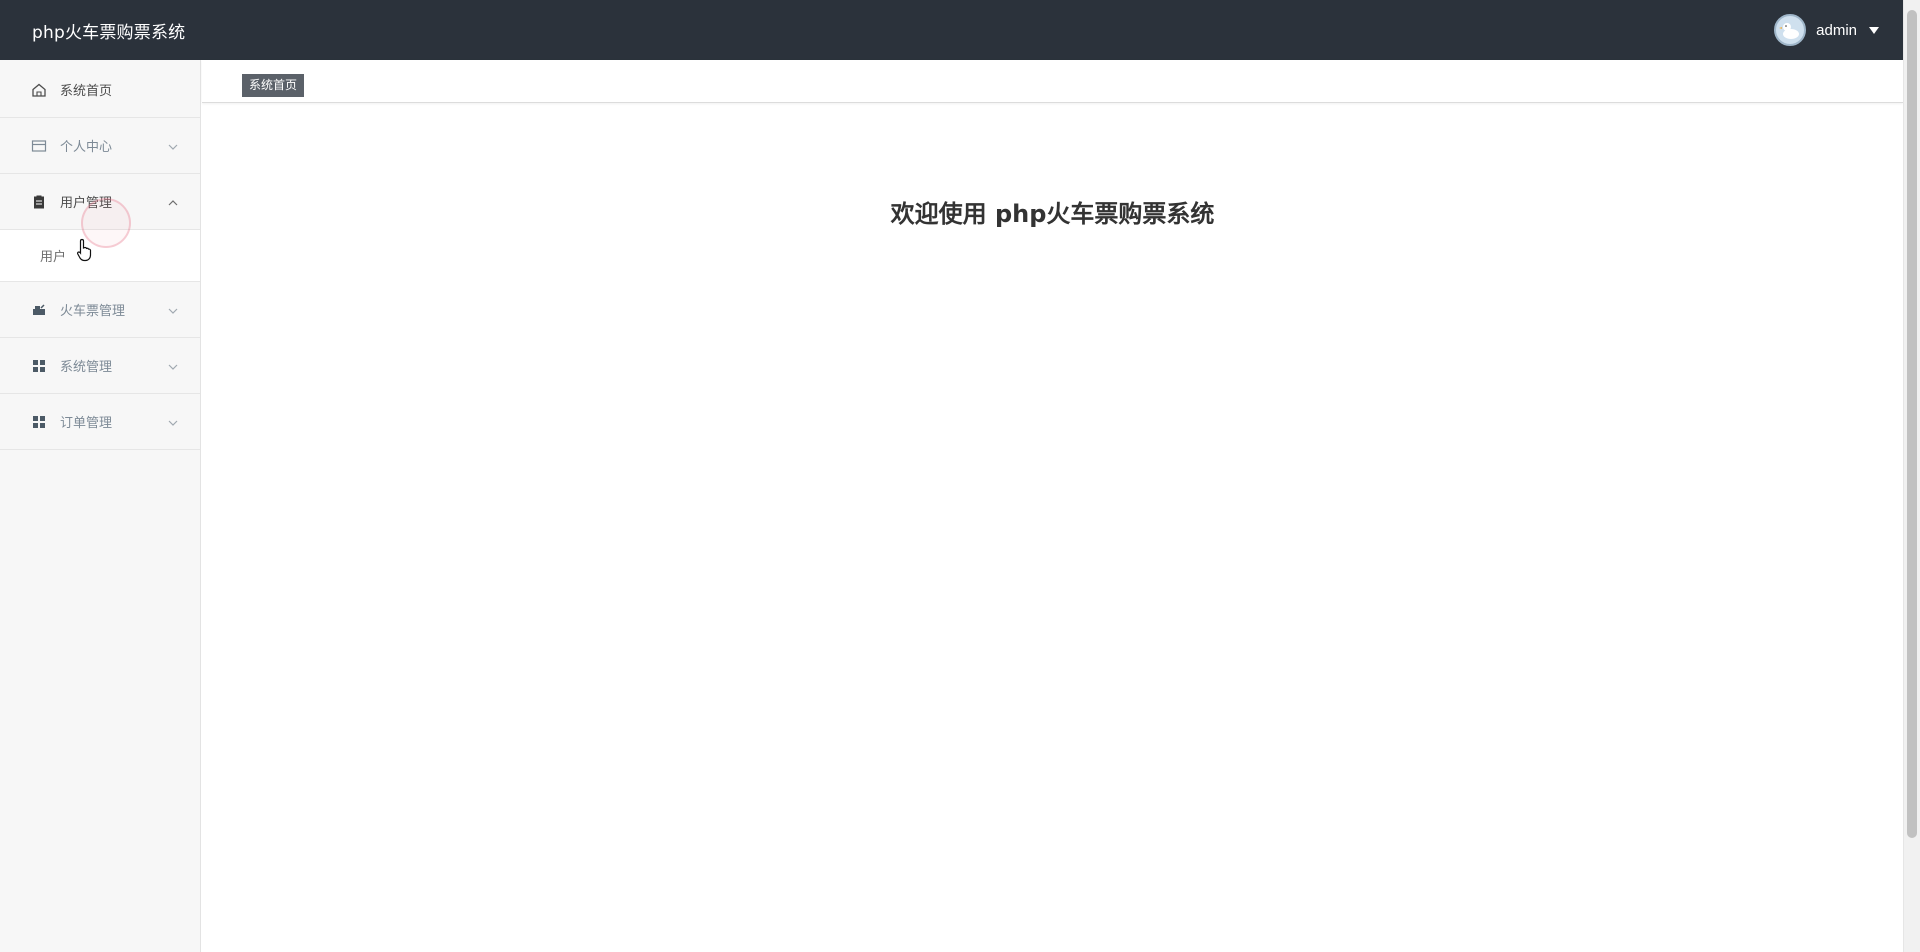 The height and width of the screenshot is (952, 1920). Describe the element at coordinates (273, 85) in the screenshot. I see `tab-home: 系统首页` at that location.